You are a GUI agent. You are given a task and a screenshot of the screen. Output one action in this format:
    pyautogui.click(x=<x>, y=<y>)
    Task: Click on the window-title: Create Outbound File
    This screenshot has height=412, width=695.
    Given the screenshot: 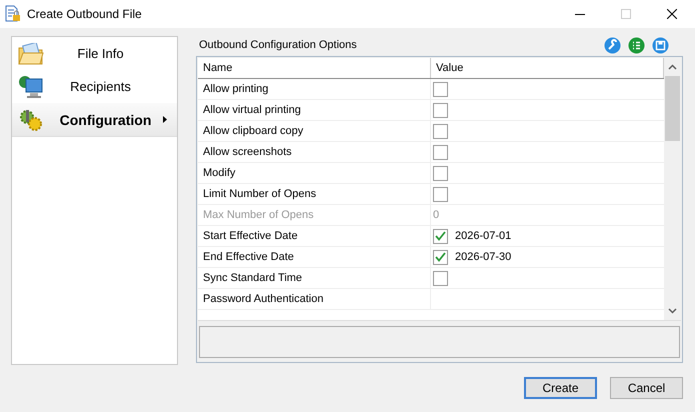 What is the action you would take?
    pyautogui.click(x=85, y=14)
    